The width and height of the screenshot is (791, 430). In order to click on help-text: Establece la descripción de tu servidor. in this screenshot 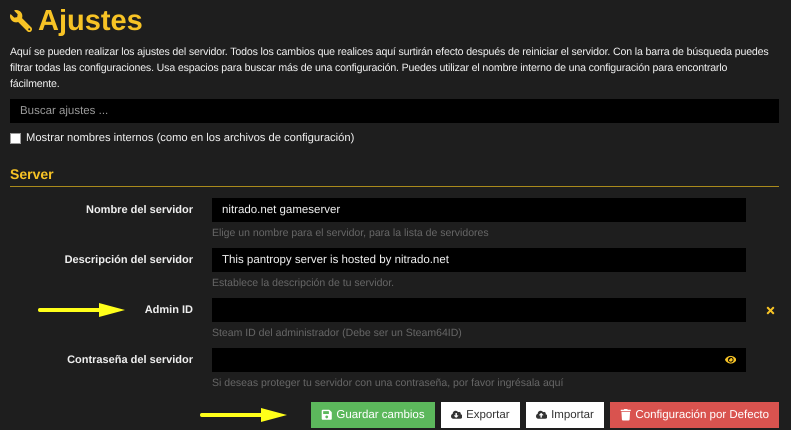, I will do `click(304, 283)`.